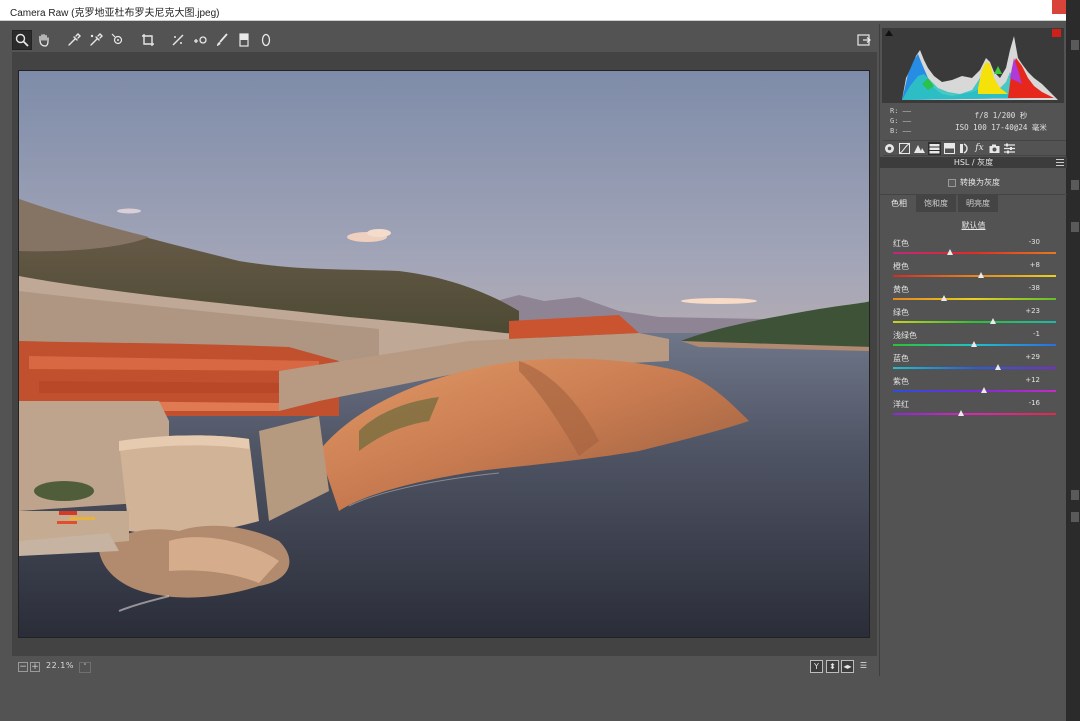 This screenshot has height=721, width=1080. I want to click on slider-red: 红色 -30, so click(974, 249).